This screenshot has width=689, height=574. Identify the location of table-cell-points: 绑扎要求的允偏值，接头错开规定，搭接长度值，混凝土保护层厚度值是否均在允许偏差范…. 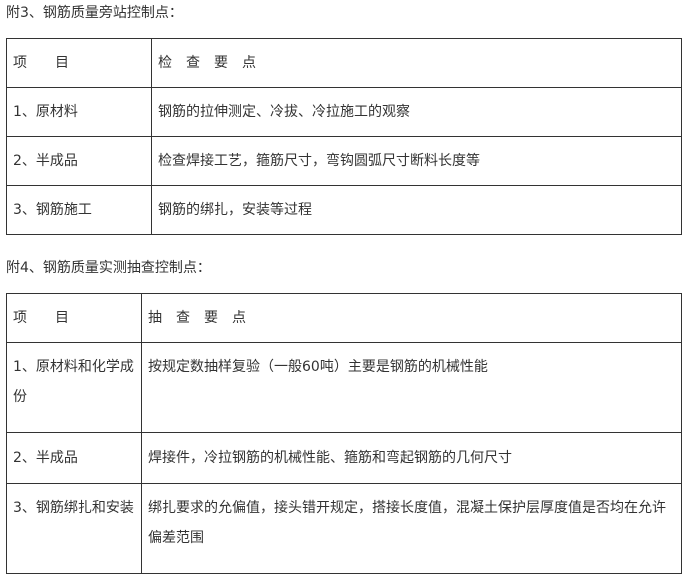
(411, 528).